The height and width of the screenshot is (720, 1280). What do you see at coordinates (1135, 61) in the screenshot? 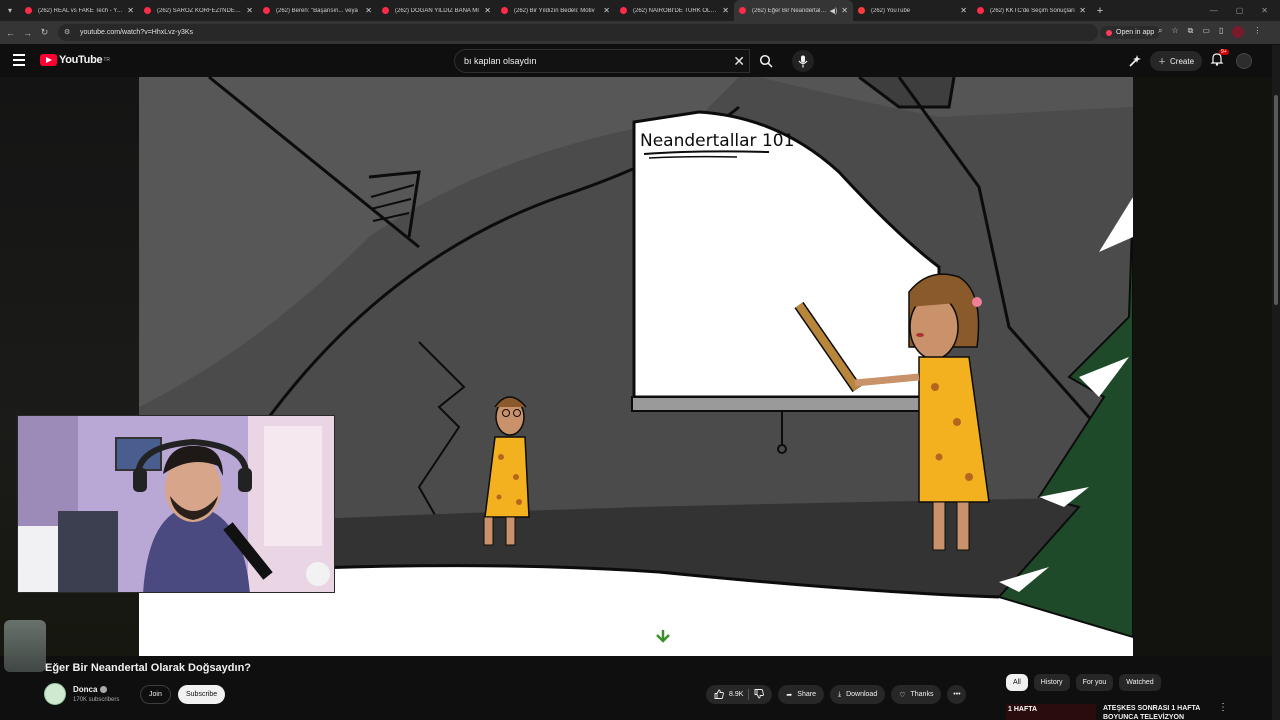
I see `magic-wand-icon` at bounding box center [1135, 61].